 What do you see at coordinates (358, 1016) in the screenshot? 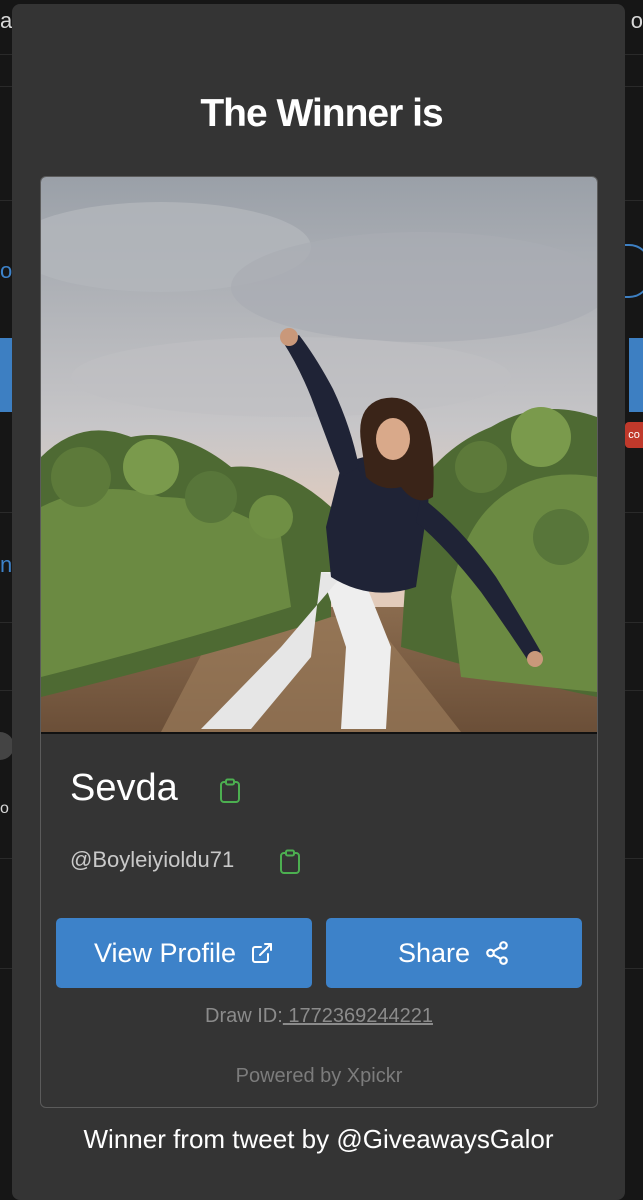
I see `draw-id-link: 1772369244221` at bounding box center [358, 1016].